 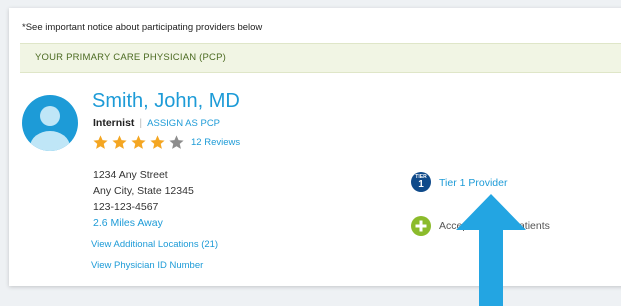 What do you see at coordinates (215, 142) in the screenshot?
I see `reviews-link: 12 Reviews` at bounding box center [215, 142].